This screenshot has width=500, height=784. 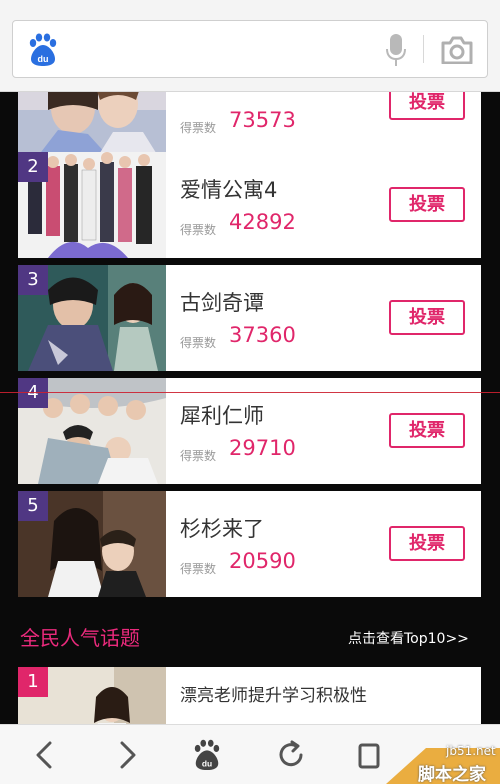 What do you see at coordinates (250, 392) in the screenshot?
I see `divider-line` at bounding box center [250, 392].